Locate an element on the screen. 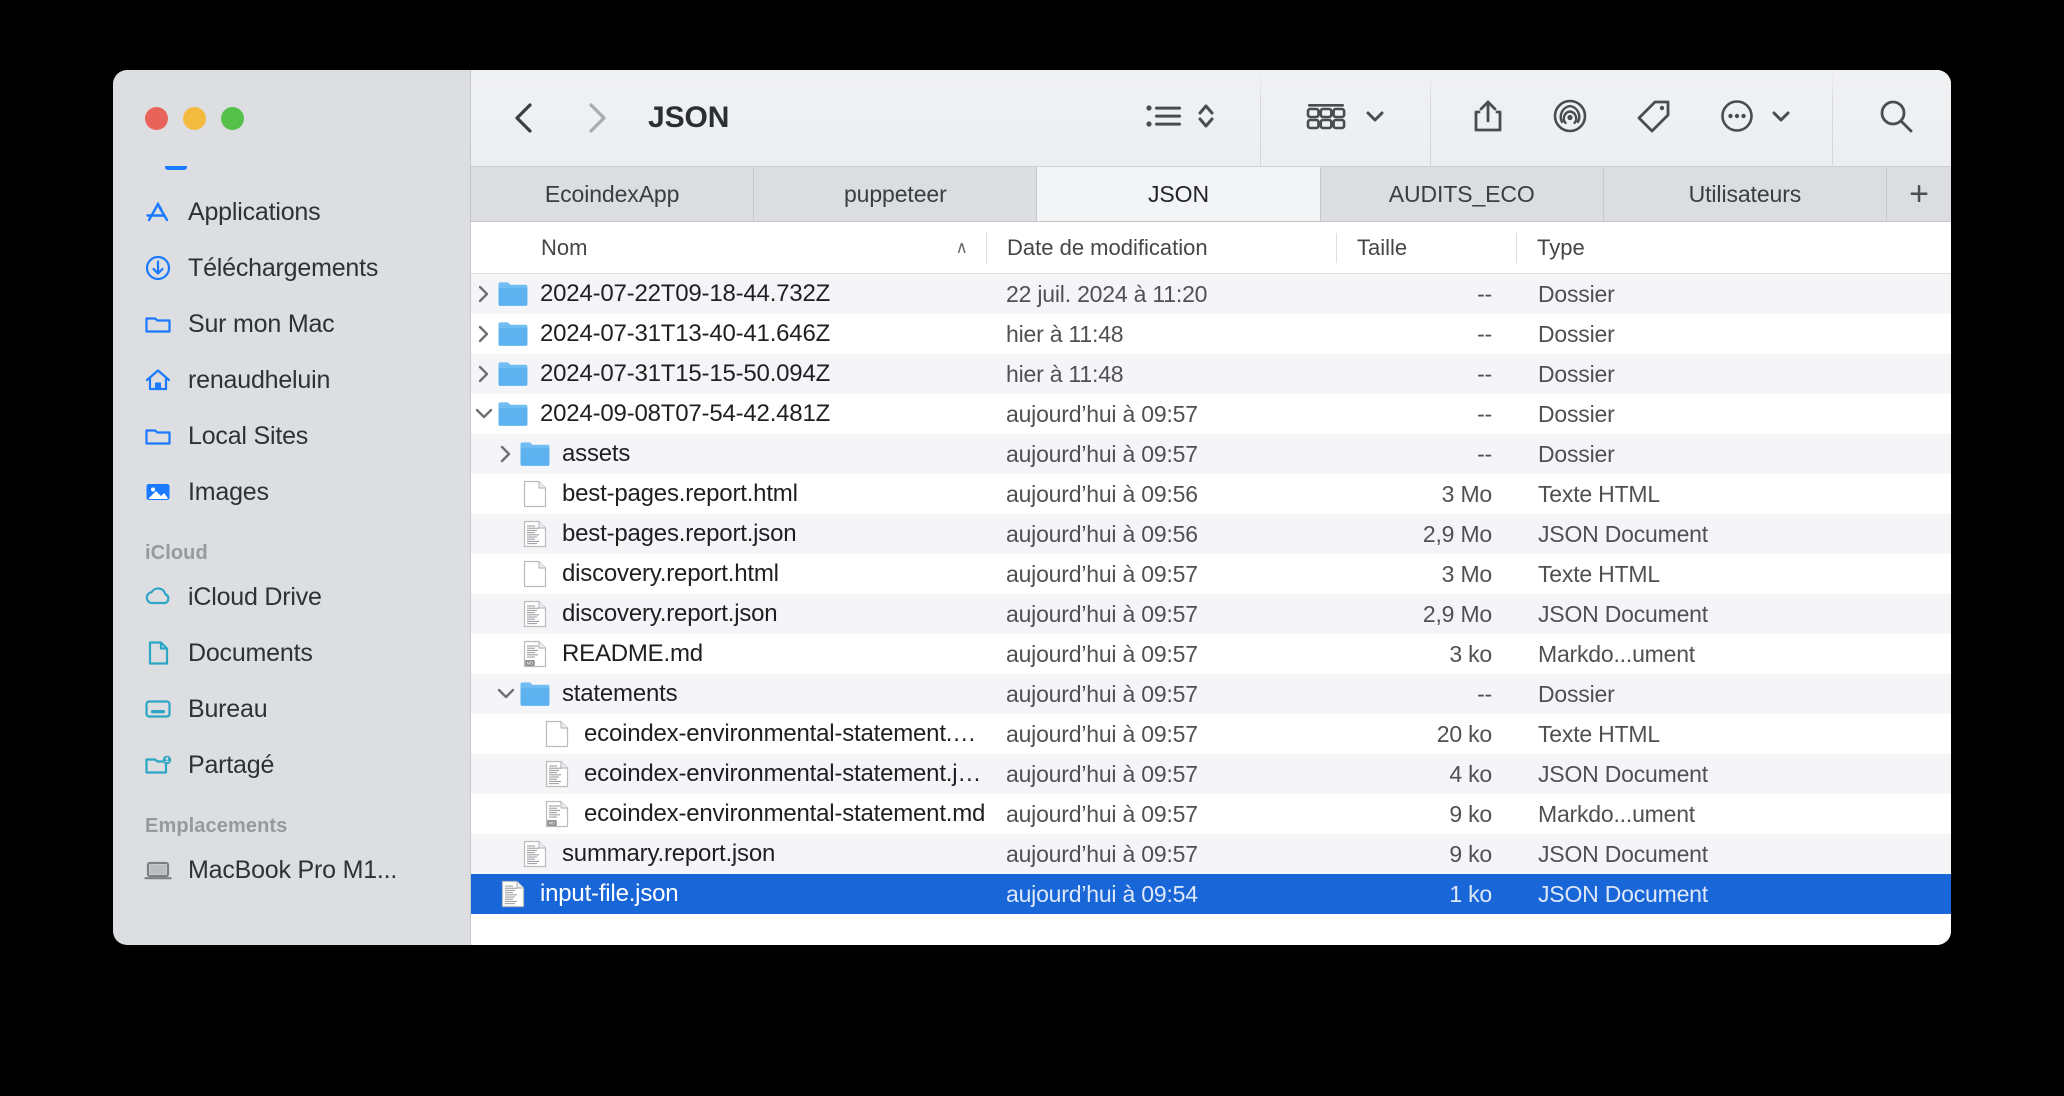 This screenshot has height=1096, width=2064. more-options-button is located at coordinates (1755, 118).